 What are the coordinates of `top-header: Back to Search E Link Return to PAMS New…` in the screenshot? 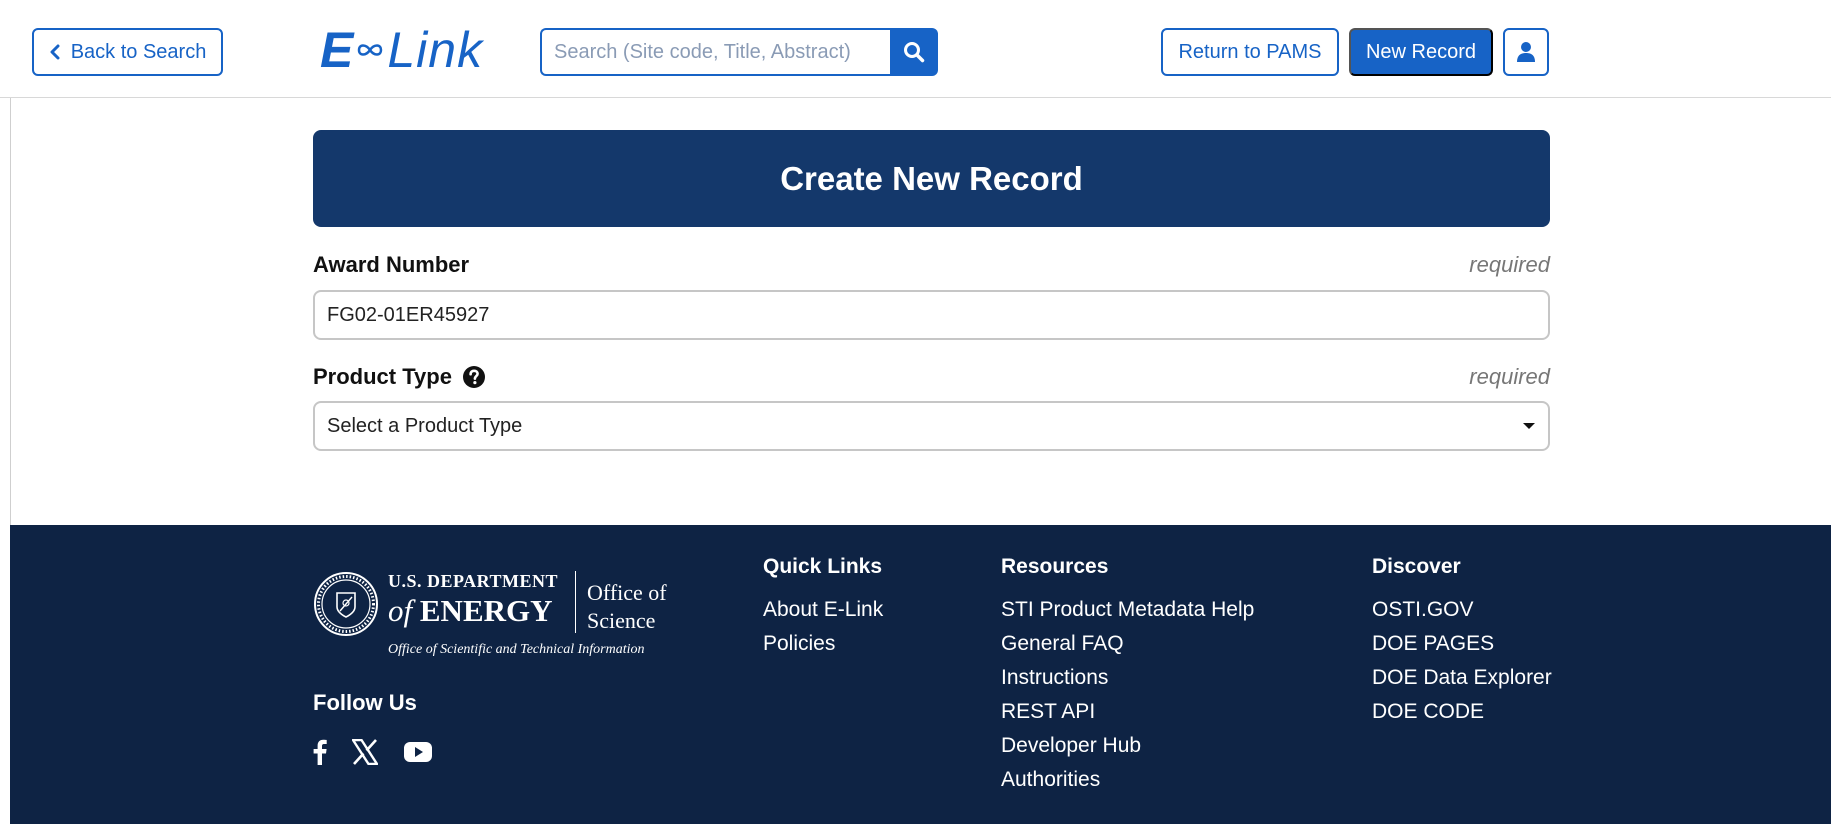 It's located at (915, 49).